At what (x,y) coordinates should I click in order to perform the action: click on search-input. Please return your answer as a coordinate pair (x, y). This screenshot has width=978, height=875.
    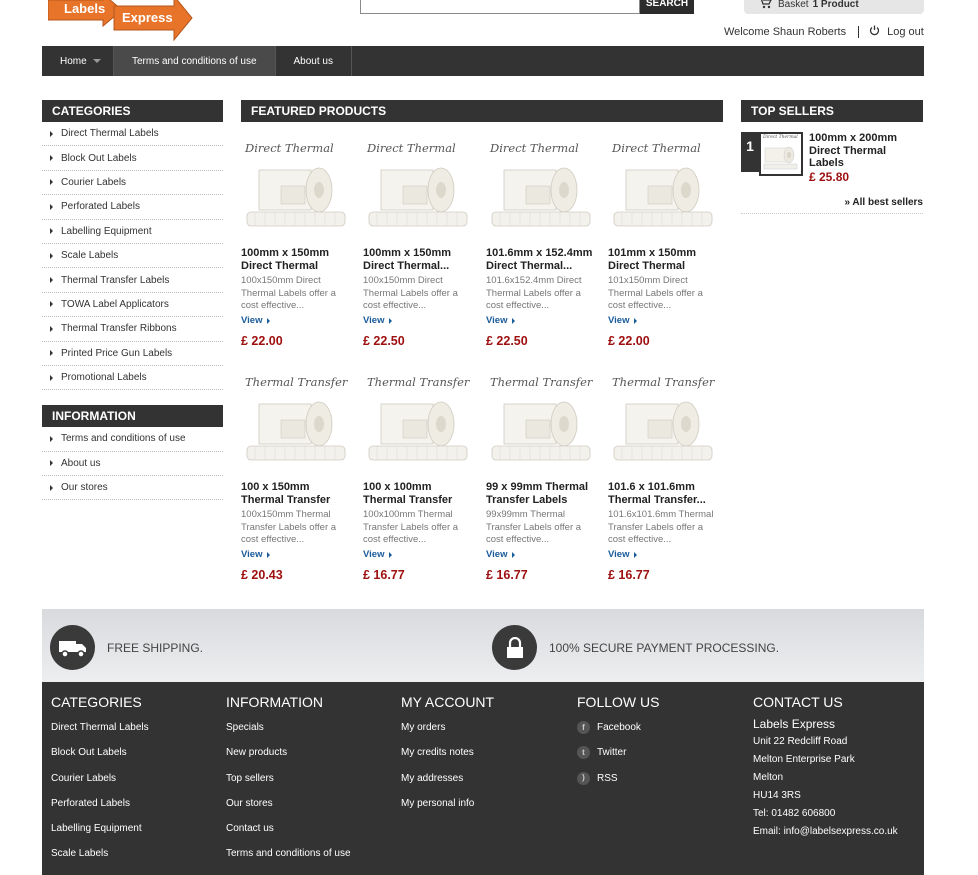
    Looking at the image, I should click on (500, 7).